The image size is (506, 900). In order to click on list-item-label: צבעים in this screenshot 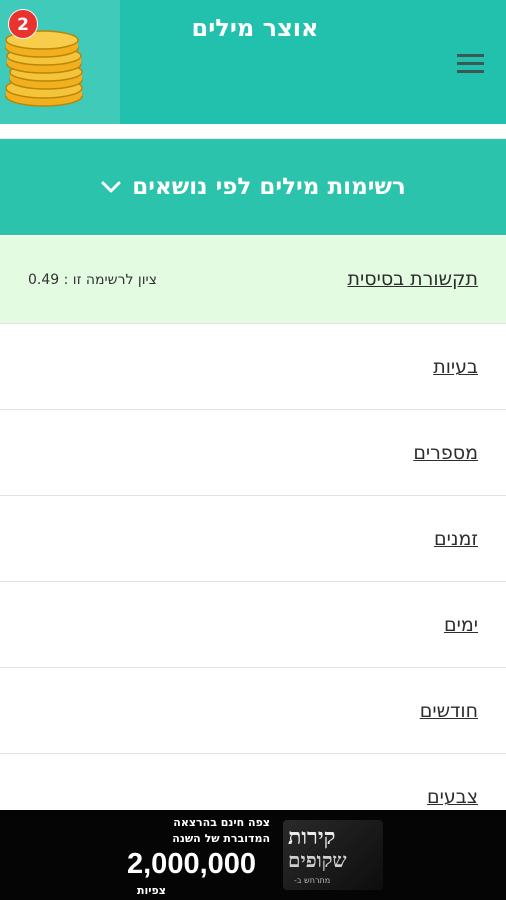, I will do `click(452, 797)`.